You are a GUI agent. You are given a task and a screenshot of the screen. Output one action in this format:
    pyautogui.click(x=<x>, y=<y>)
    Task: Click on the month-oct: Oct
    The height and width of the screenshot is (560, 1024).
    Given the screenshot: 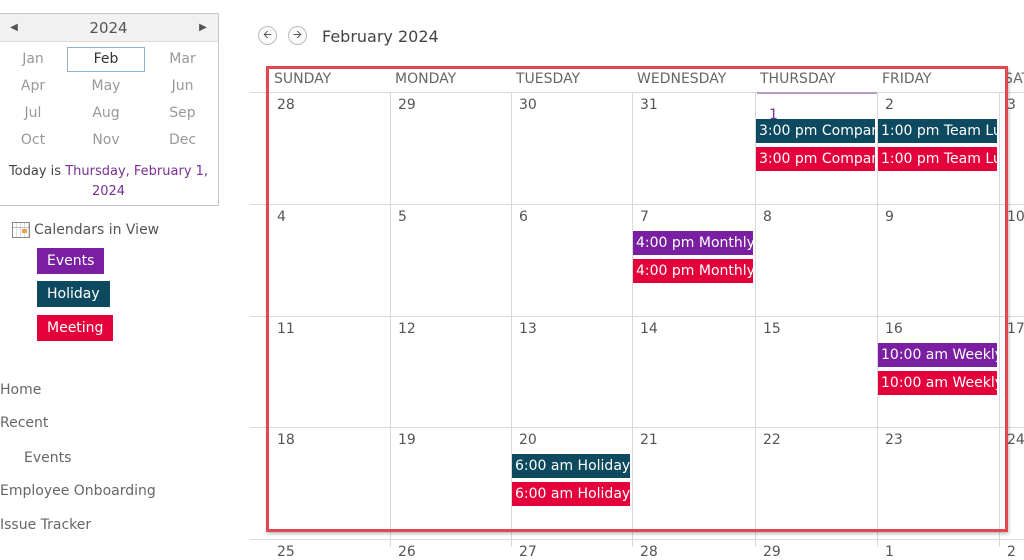 What is the action you would take?
    pyautogui.click(x=33, y=140)
    